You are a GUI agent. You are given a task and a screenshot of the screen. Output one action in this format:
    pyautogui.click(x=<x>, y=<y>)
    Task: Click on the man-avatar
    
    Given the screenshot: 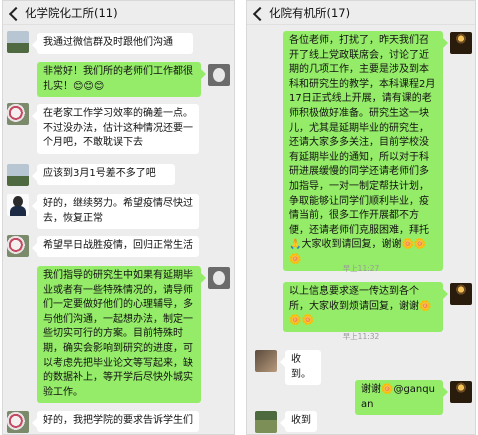 What is the action you would take?
    pyautogui.click(x=18, y=205)
    